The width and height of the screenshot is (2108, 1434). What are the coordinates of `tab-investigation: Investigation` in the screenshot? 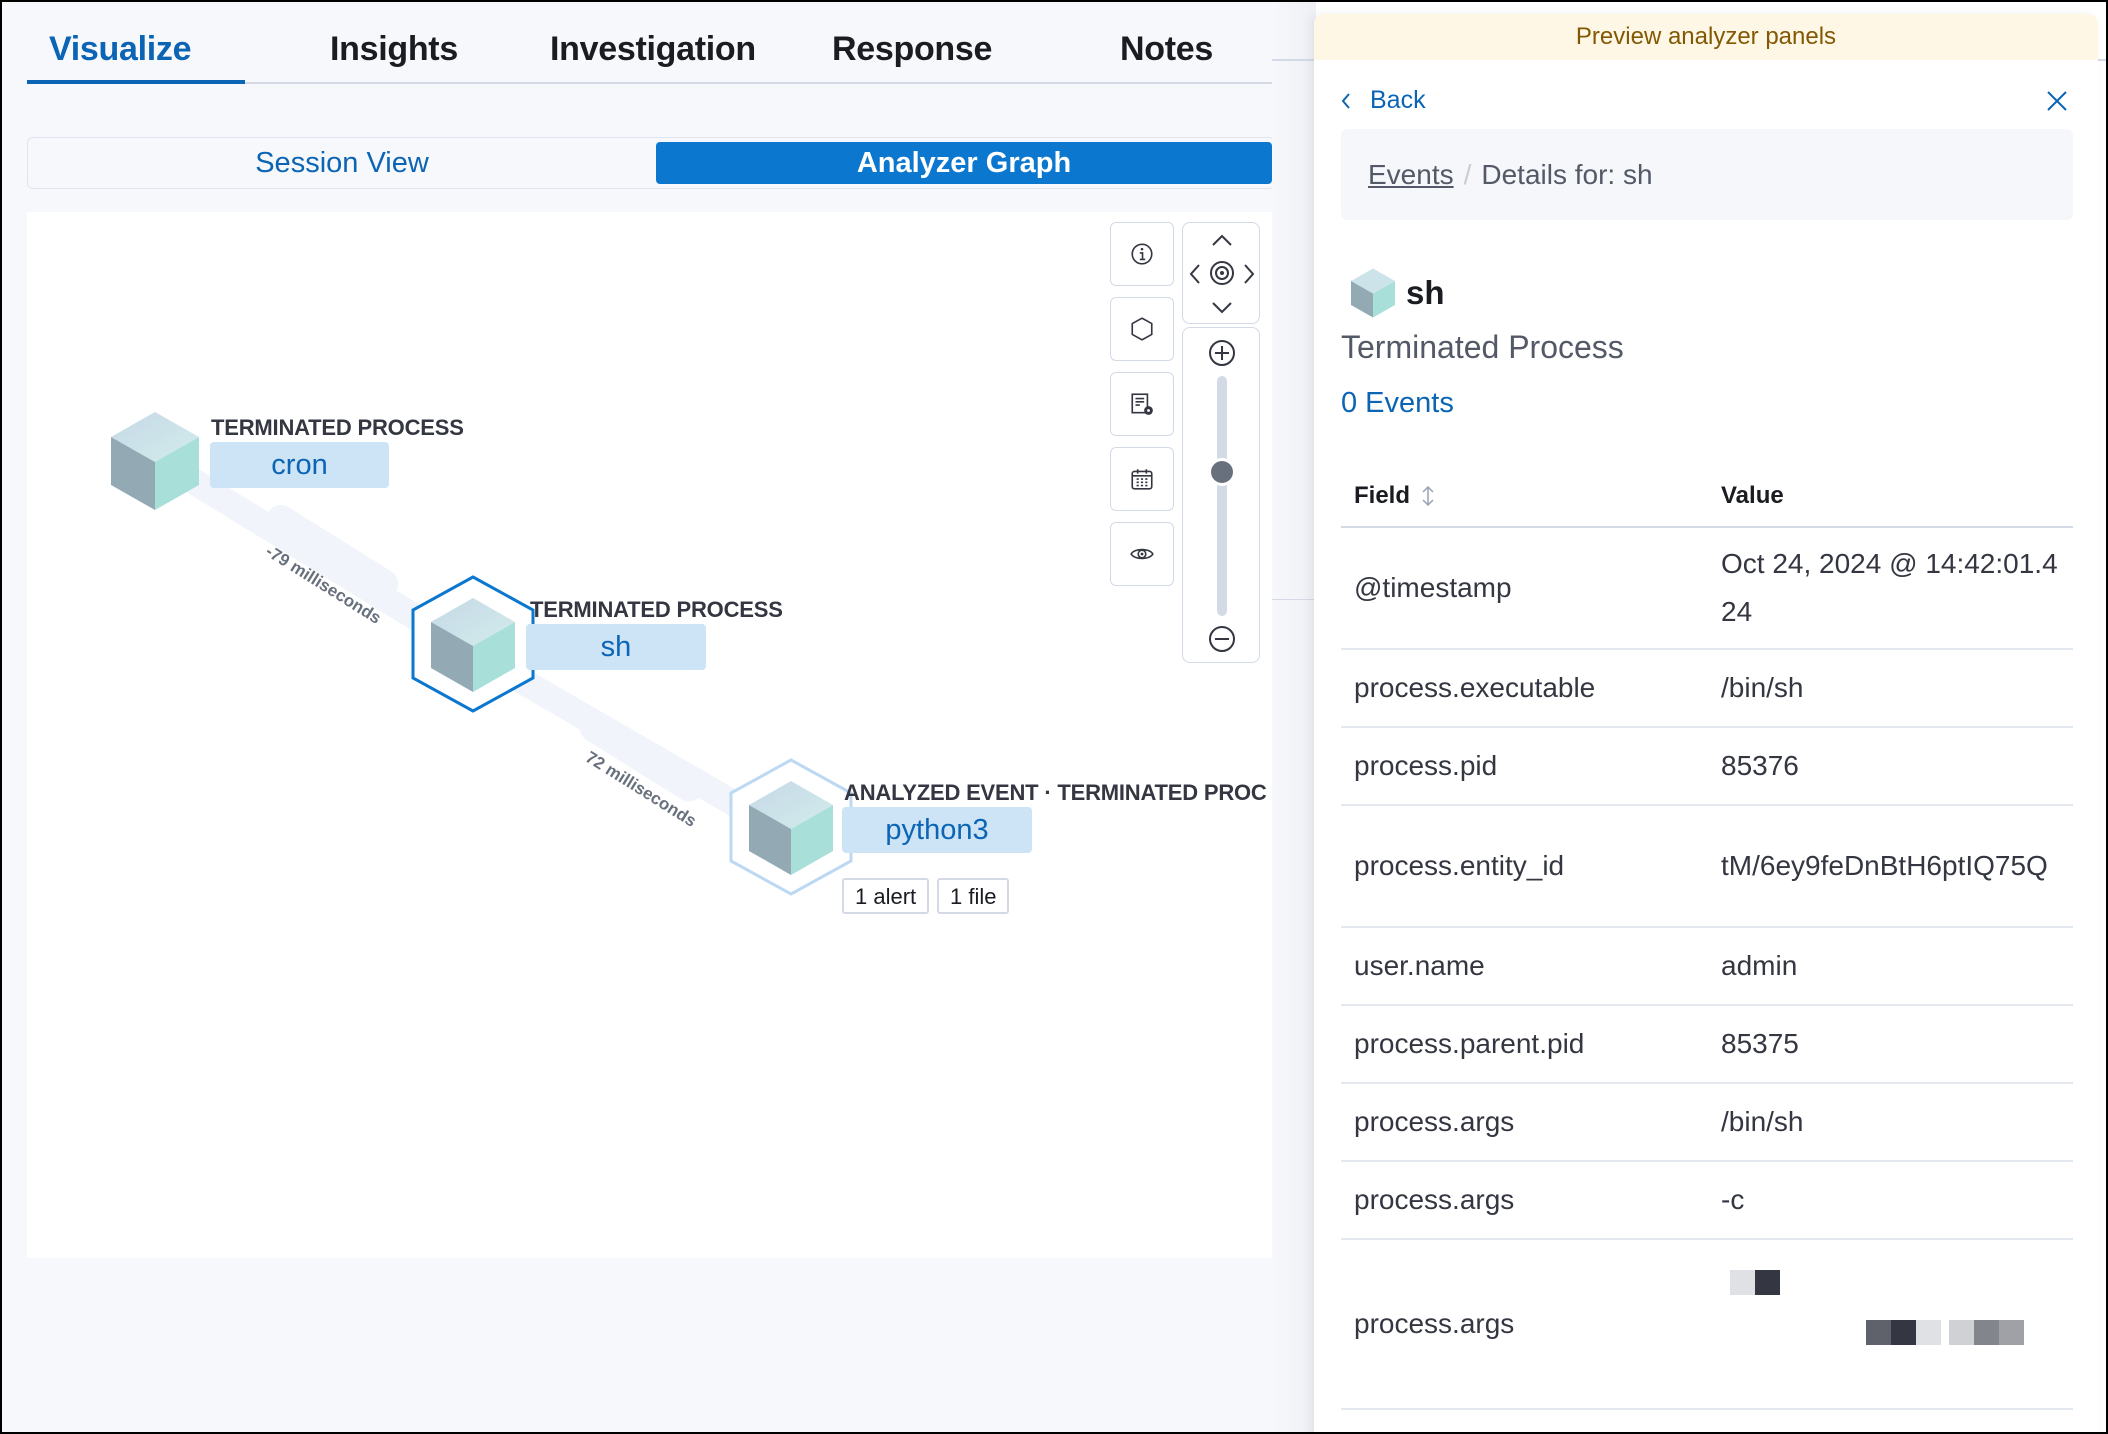 It's located at (653, 49).